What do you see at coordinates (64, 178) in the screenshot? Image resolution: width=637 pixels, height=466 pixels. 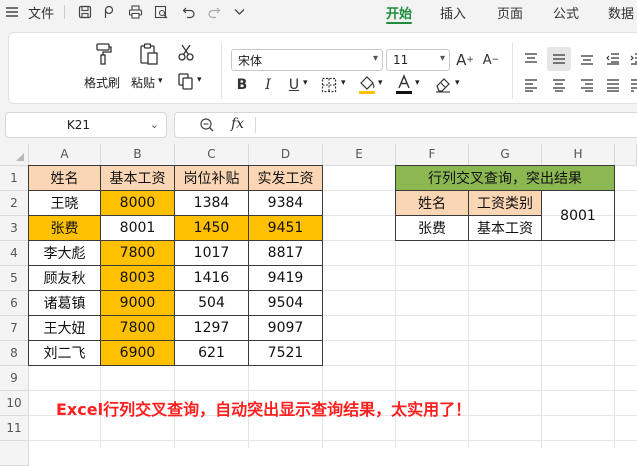 I see `table-header-cell: 姓名` at bounding box center [64, 178].